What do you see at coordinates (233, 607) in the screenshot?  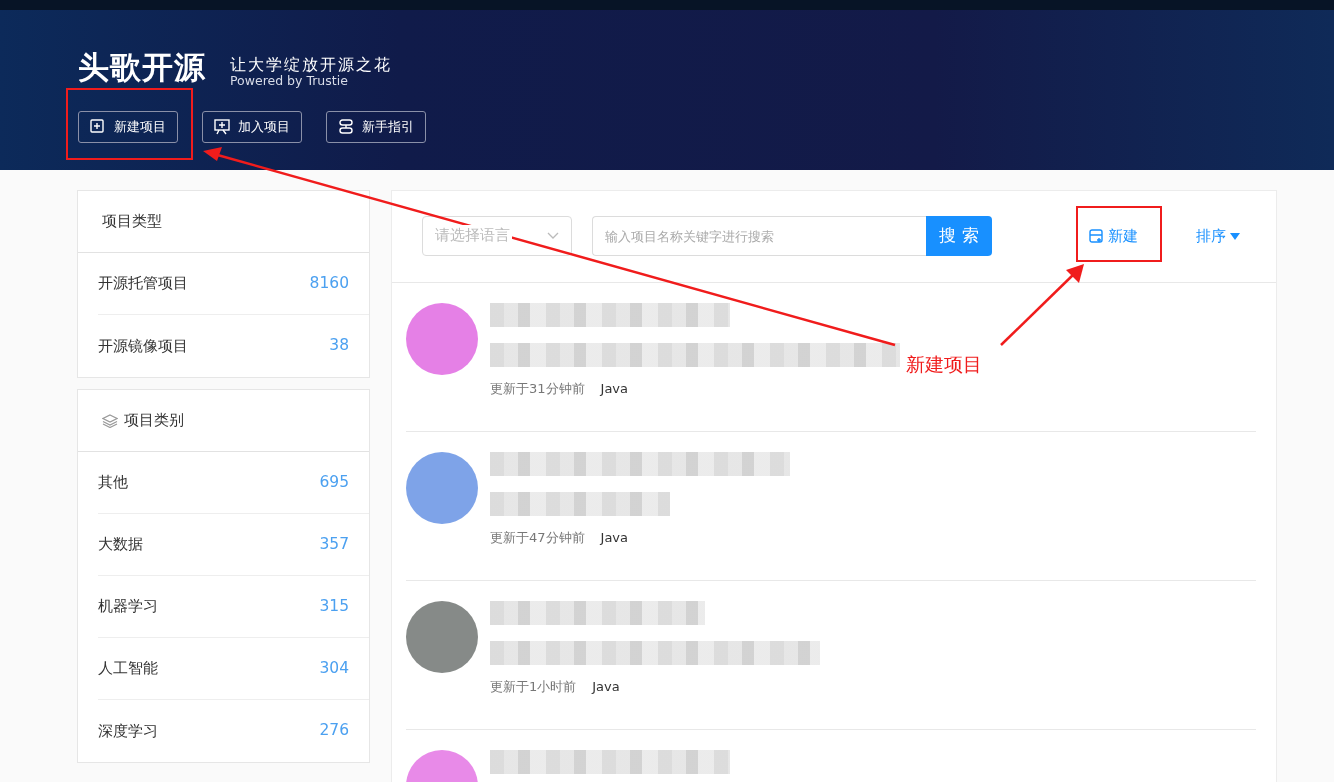 I see `sidebar-item: 机器学习 315` at bounding box center [233, 607].